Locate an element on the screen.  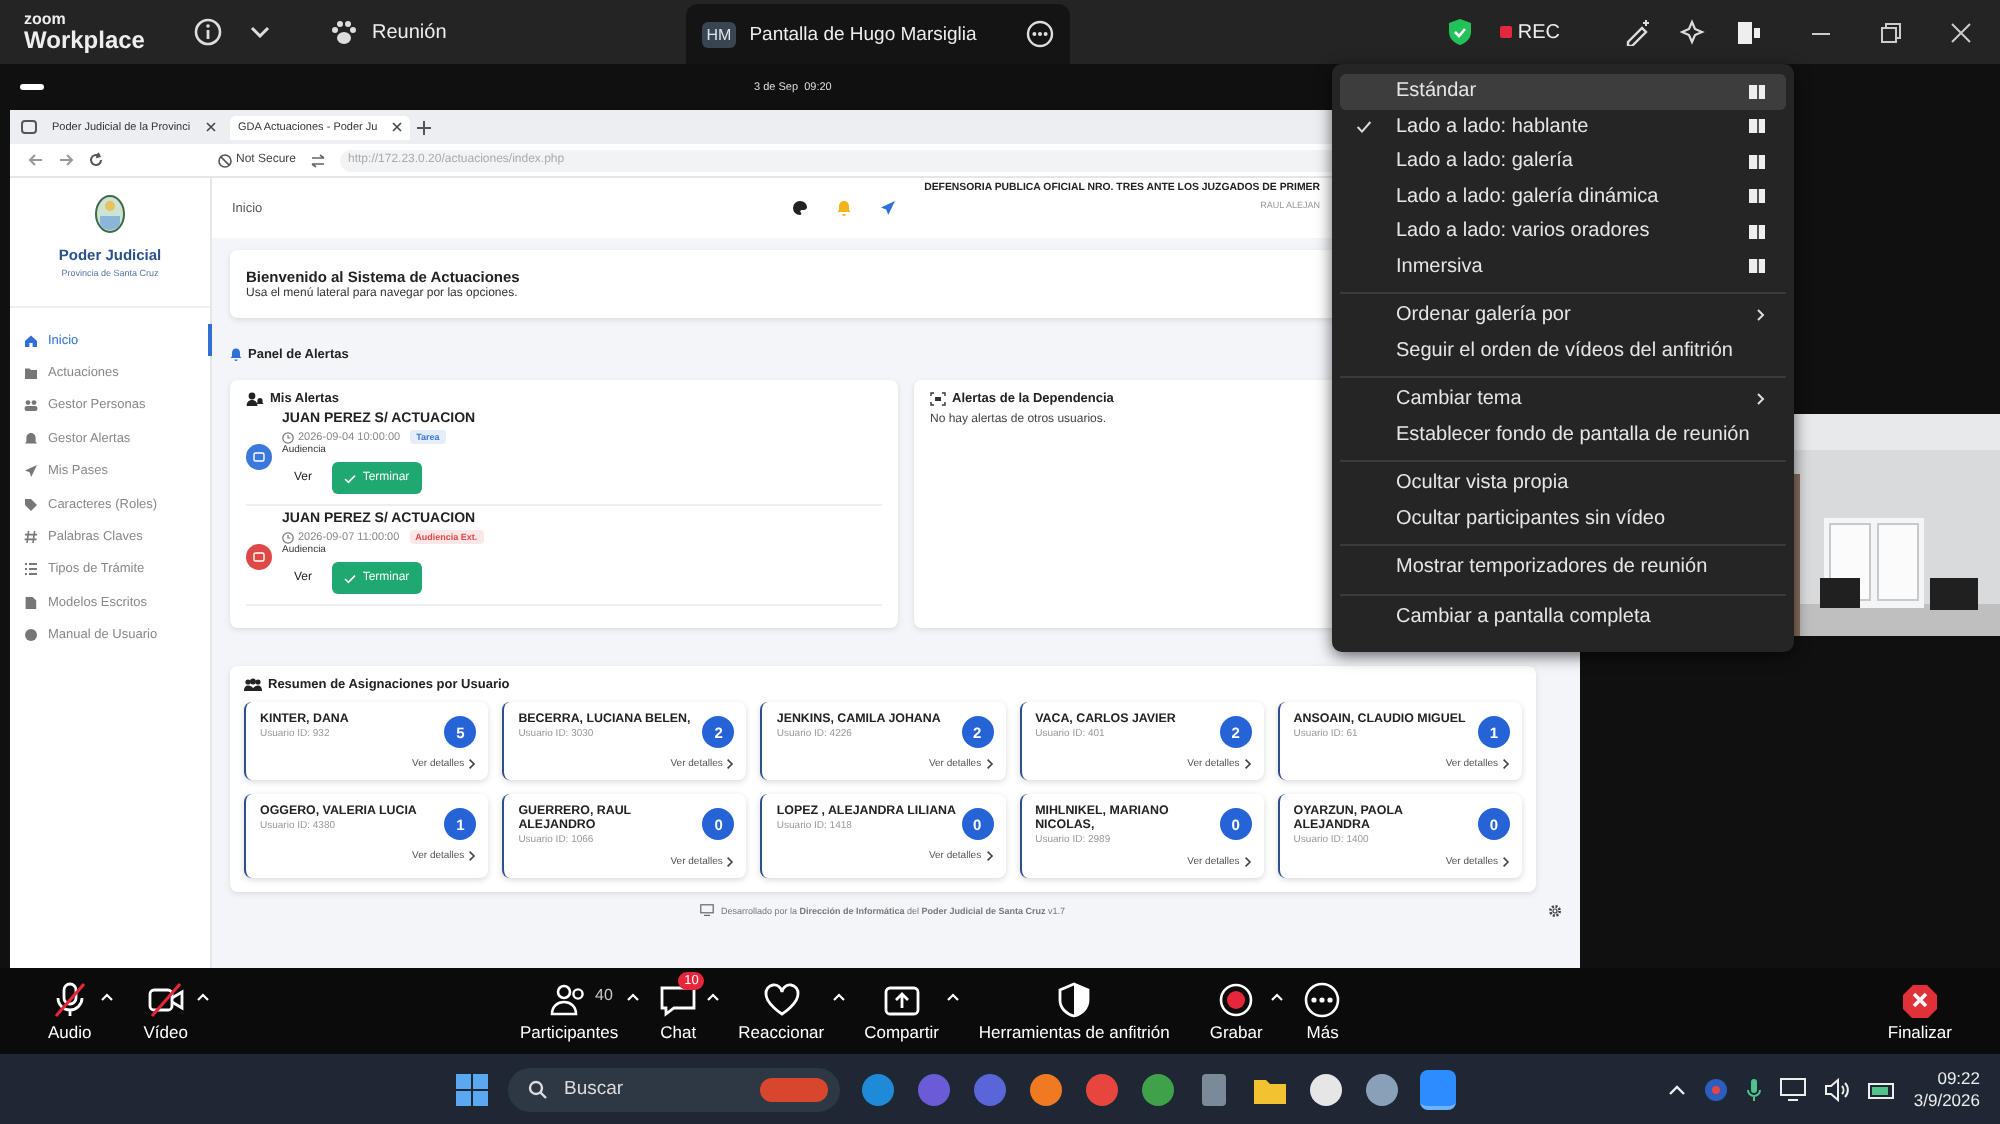
avatar-initials: HM is located at coordinates (719, 34).